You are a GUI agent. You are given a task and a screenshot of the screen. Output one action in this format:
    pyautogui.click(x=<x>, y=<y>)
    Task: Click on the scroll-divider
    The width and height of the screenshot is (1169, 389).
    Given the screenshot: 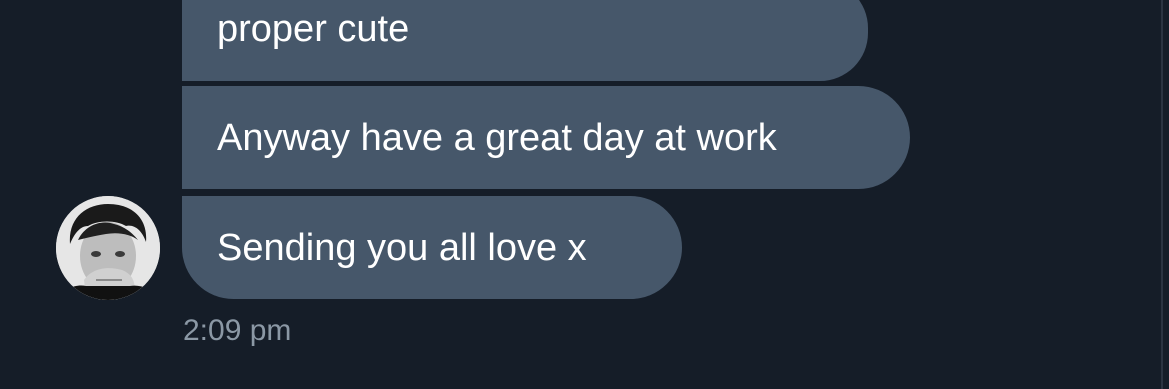 What is the action you would take?
    pyautogui.click(x=1162, y=194)
    